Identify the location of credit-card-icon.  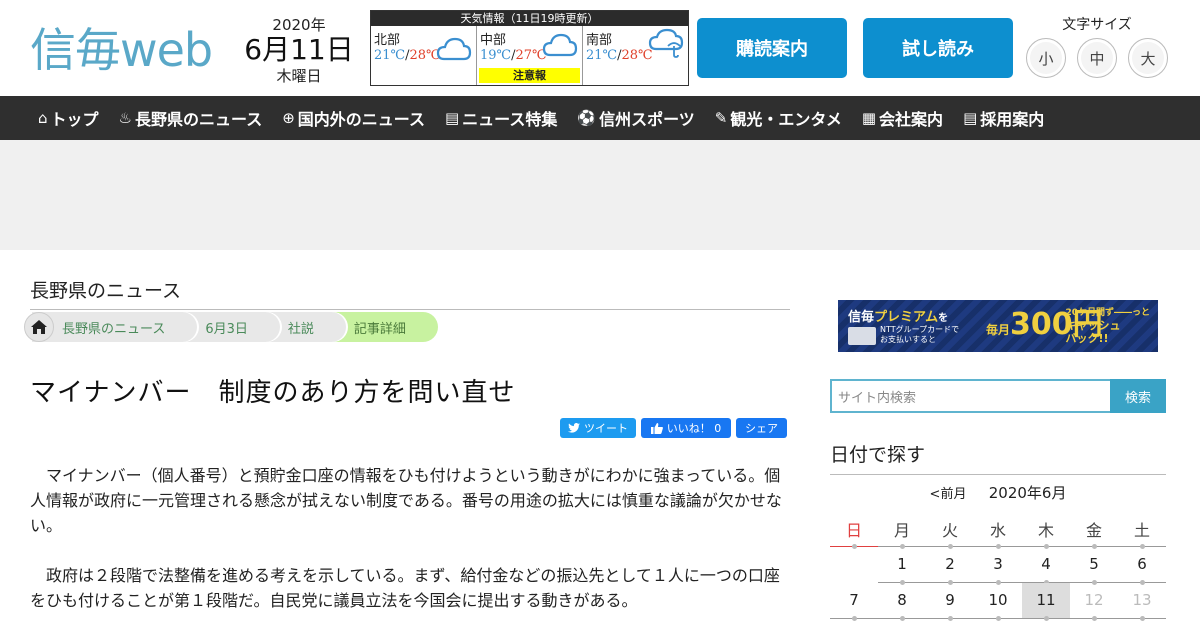
(862, 336).